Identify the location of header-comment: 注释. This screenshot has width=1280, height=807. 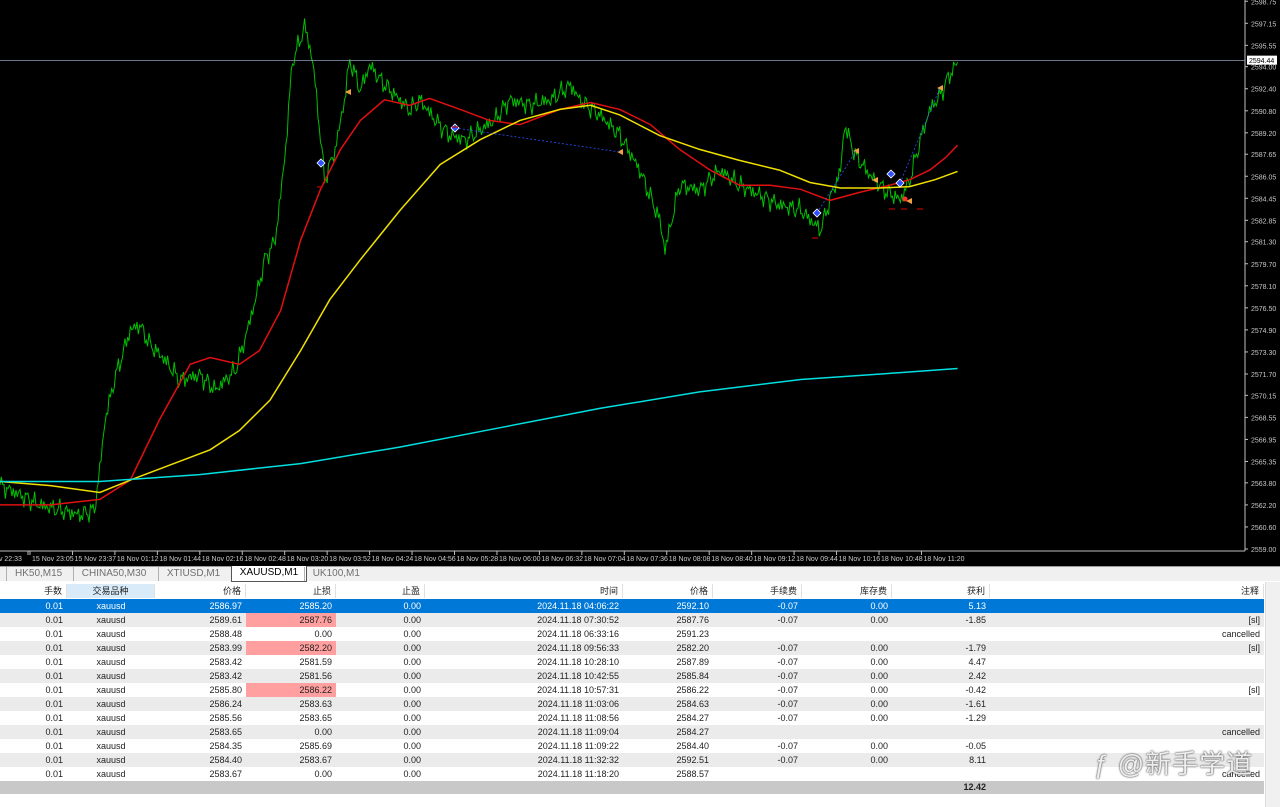
(1127, 591).